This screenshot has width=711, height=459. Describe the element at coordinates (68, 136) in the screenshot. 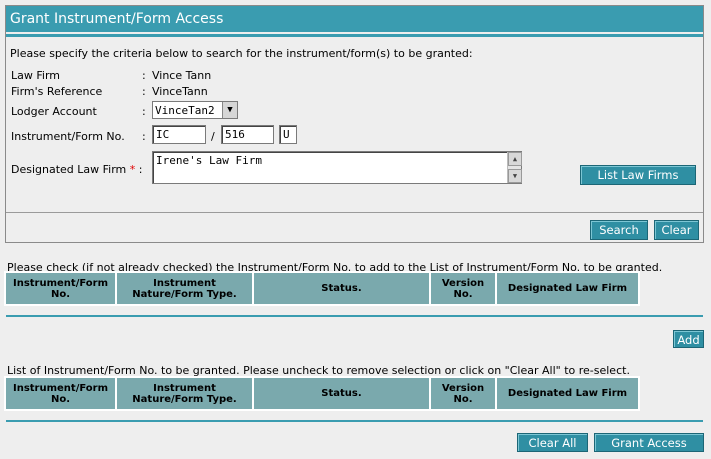

I see `instrument-no-label: Instrument/Form No.` at that location.